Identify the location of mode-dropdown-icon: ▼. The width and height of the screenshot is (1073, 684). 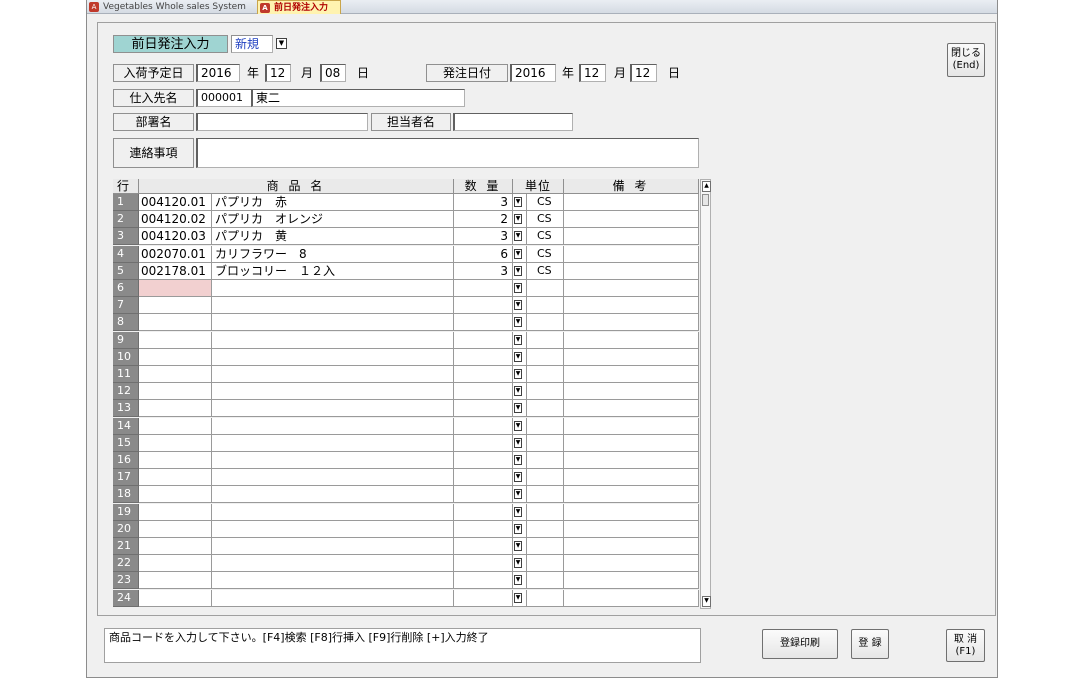
(281, 43).